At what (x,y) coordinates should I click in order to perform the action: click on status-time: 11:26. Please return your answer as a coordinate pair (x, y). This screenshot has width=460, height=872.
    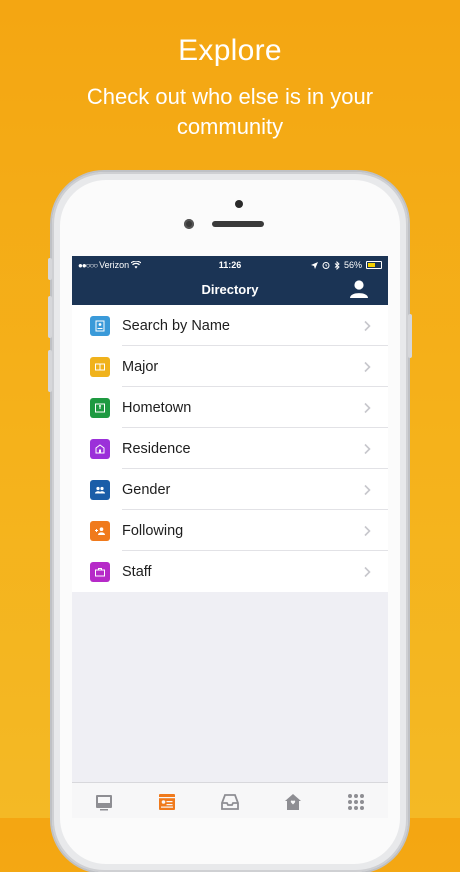
    Looking at the image, I should click on (230, 265).